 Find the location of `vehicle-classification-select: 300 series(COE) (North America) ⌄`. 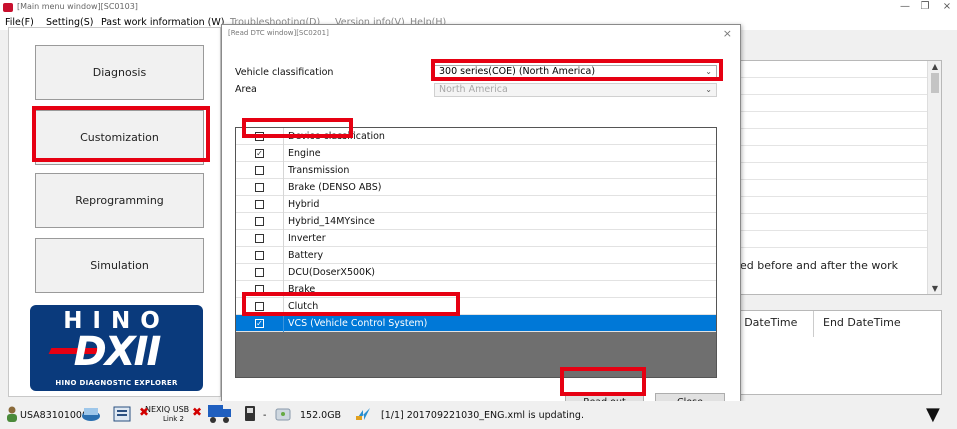

vehicle-classification-select: 300 series(COE) (North America) ⌄ is located at coordinates (575, 72).